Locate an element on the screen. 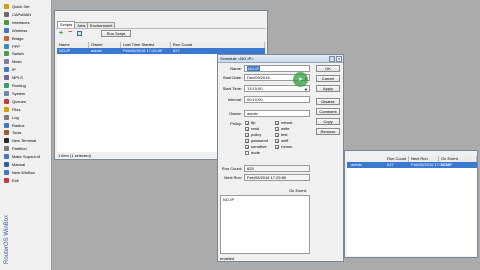  copy-button: Copy is located at coordinates (328, 121).